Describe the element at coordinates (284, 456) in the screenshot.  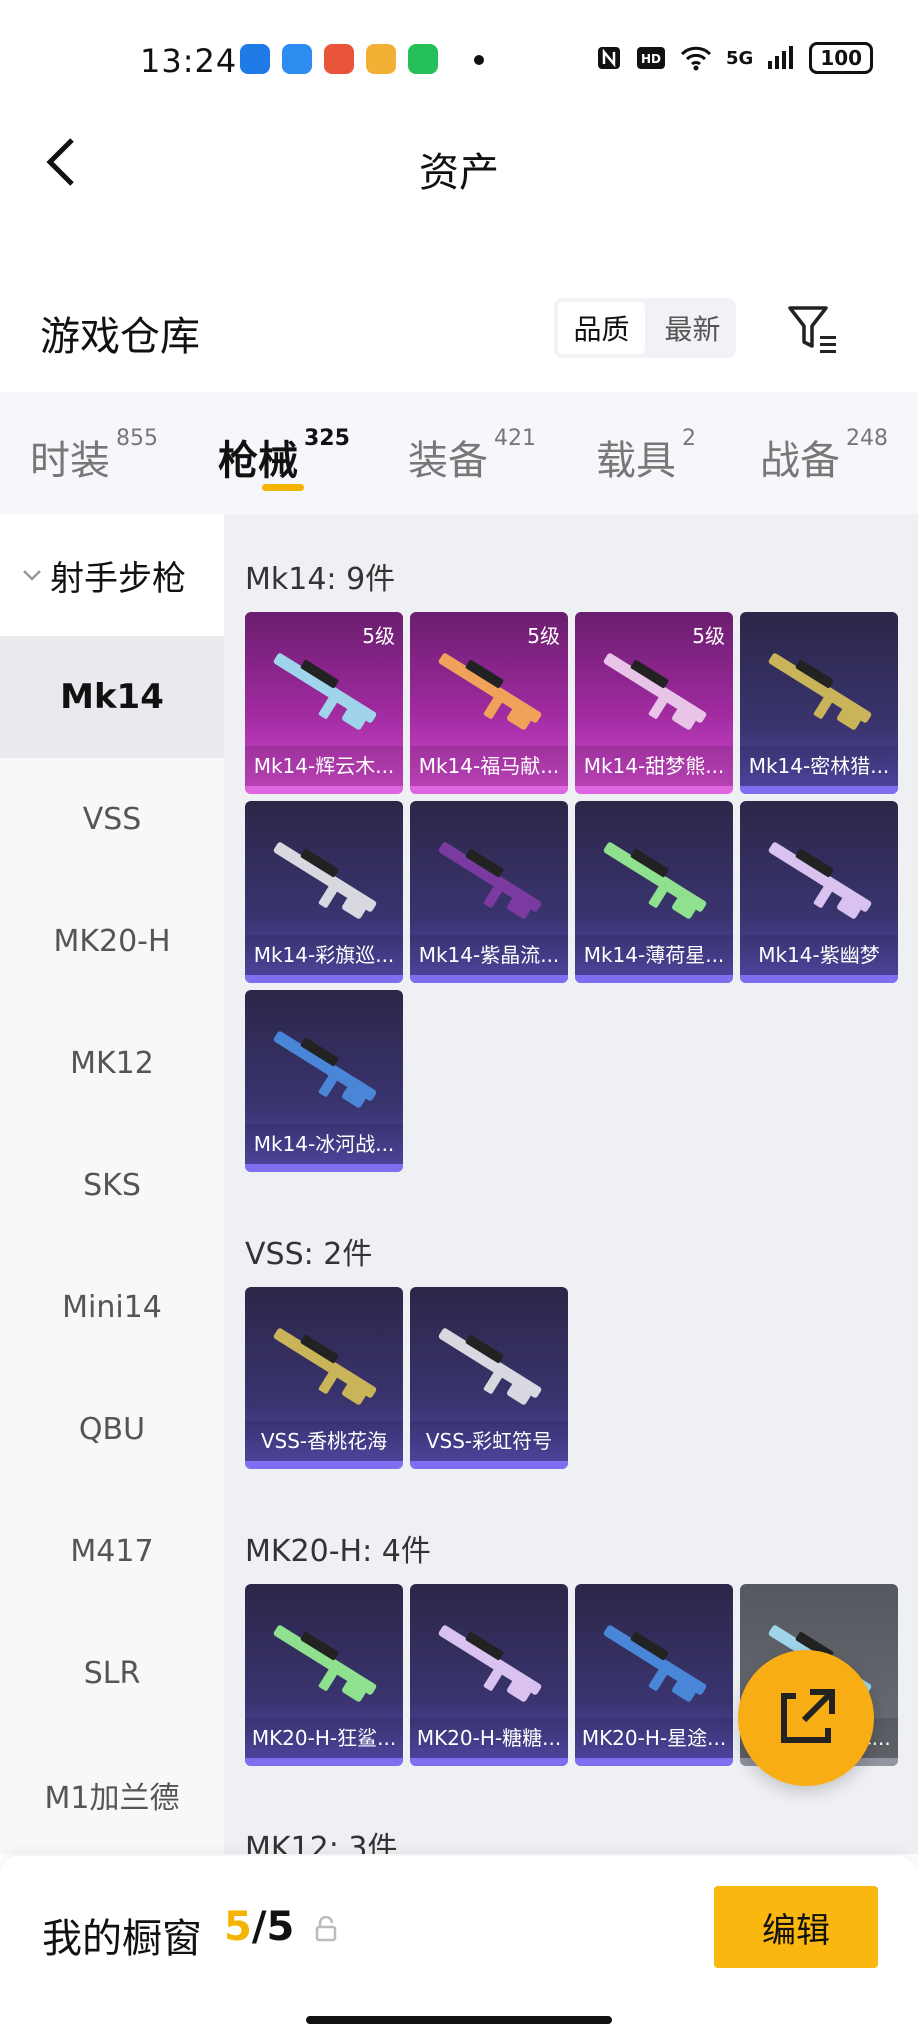
I see `tab-1: 枪械 325` at that location.